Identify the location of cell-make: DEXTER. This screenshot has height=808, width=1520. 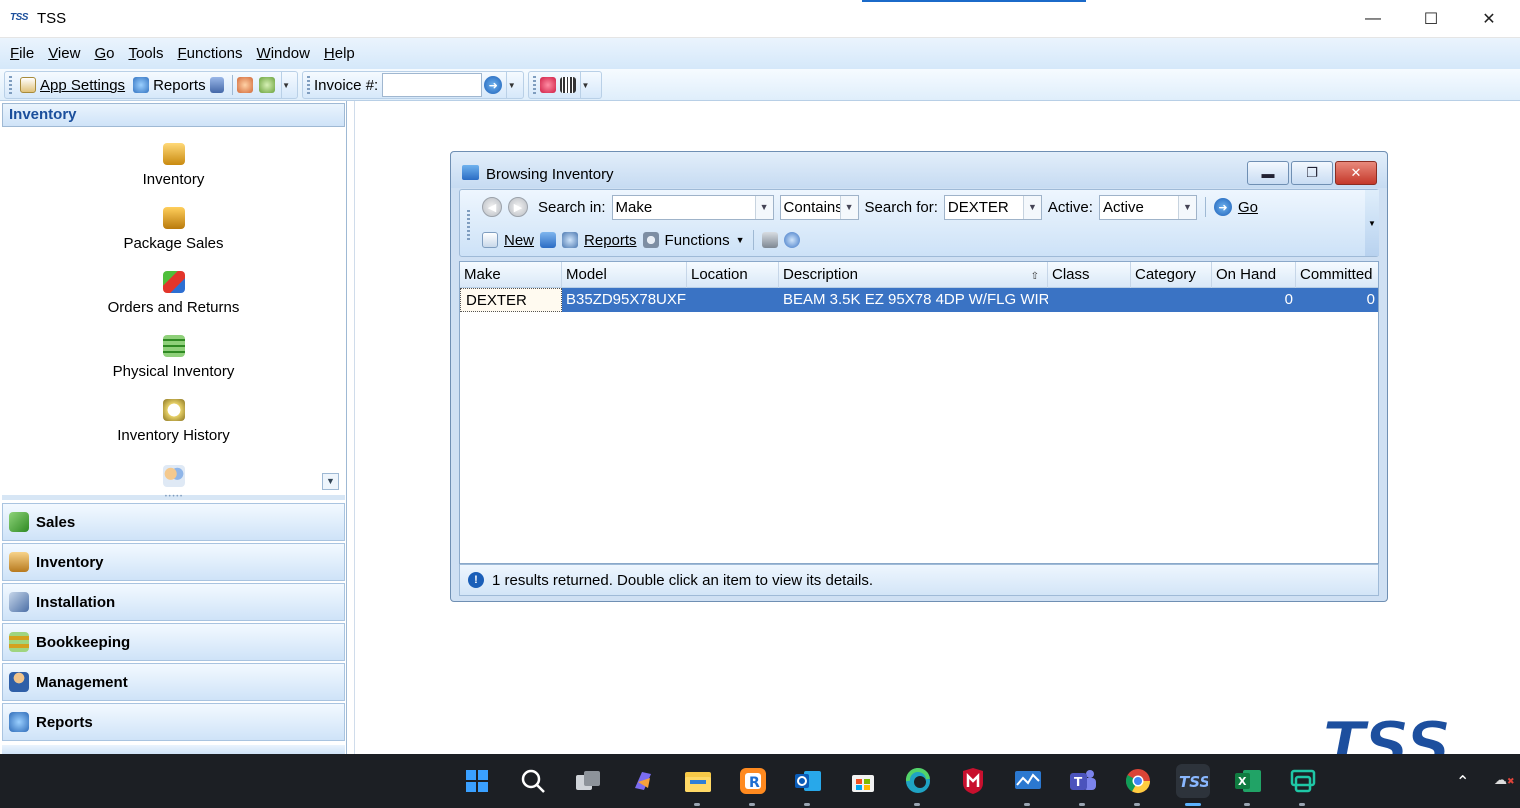
(511, 300).